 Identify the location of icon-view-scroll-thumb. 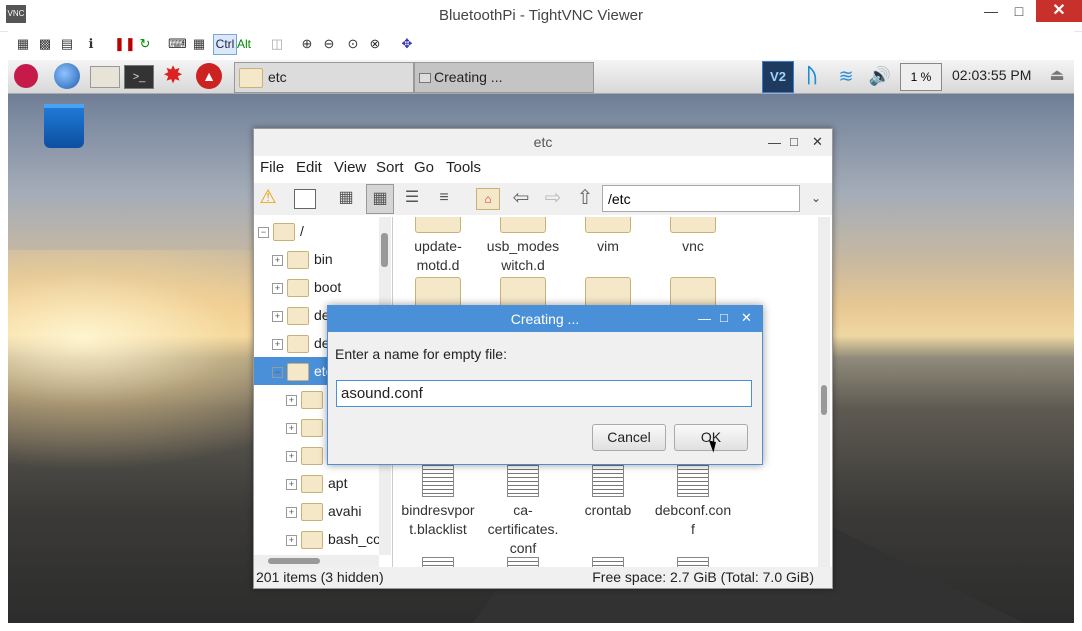
(824, 400).